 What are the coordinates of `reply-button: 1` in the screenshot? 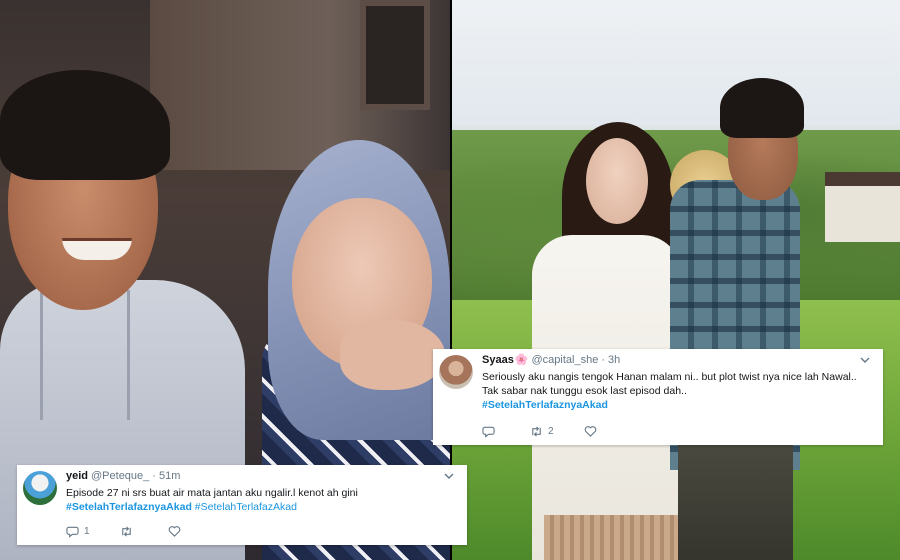 It's located at (78, 531).